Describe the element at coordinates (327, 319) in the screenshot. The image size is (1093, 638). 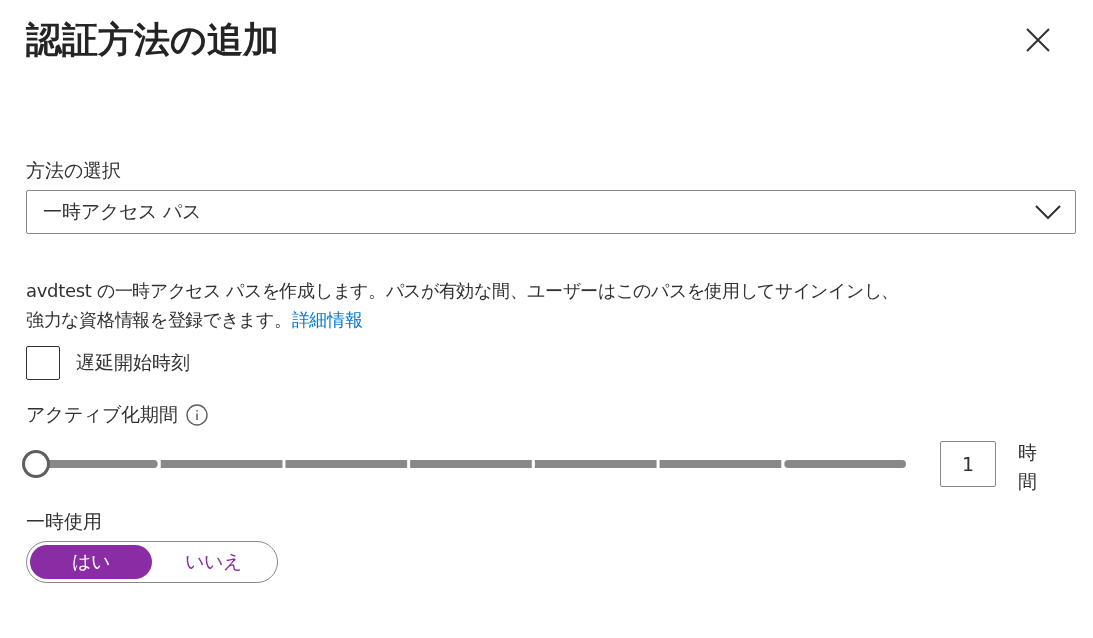
I see `learn-more-link: 詳細情報` at that location.